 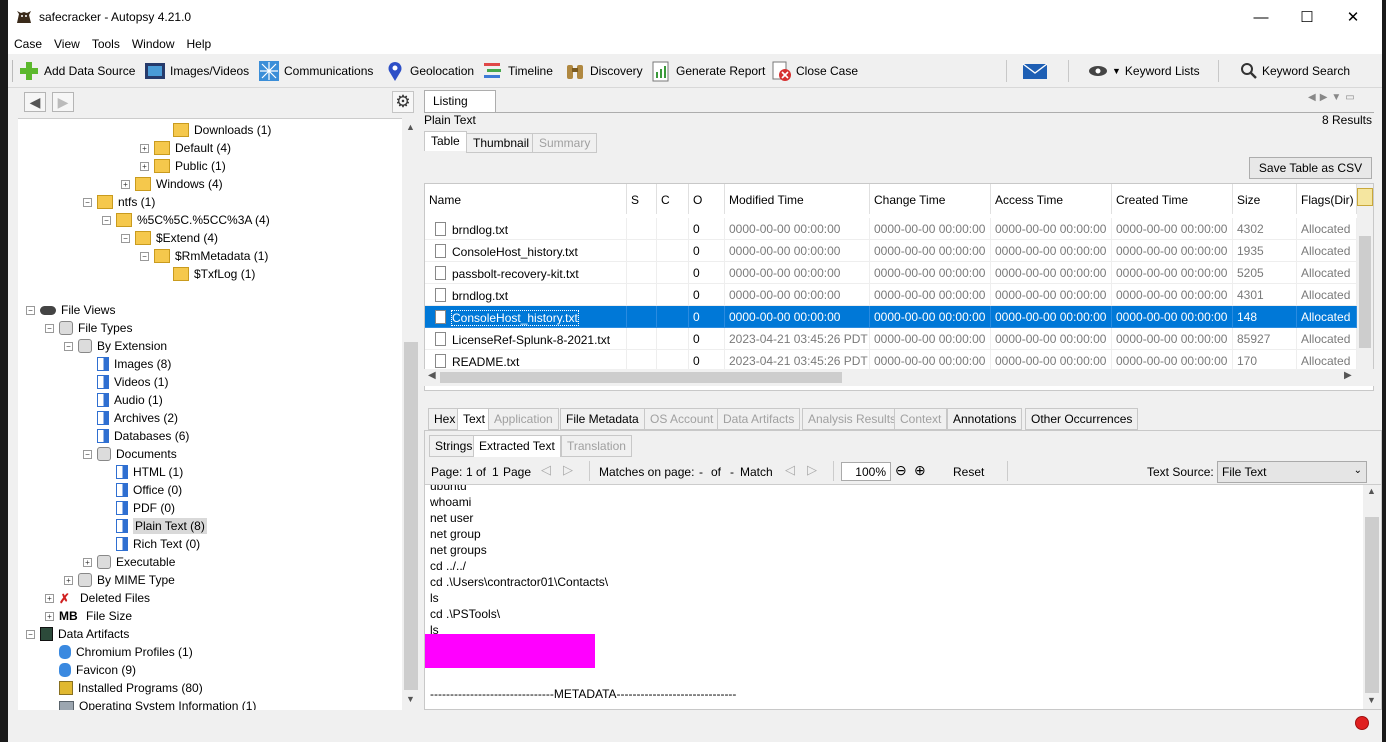 What do you see at coordinates (523, 419) in the screenshot?
I see `tab-application: Application` at bounding box center [523, 419].